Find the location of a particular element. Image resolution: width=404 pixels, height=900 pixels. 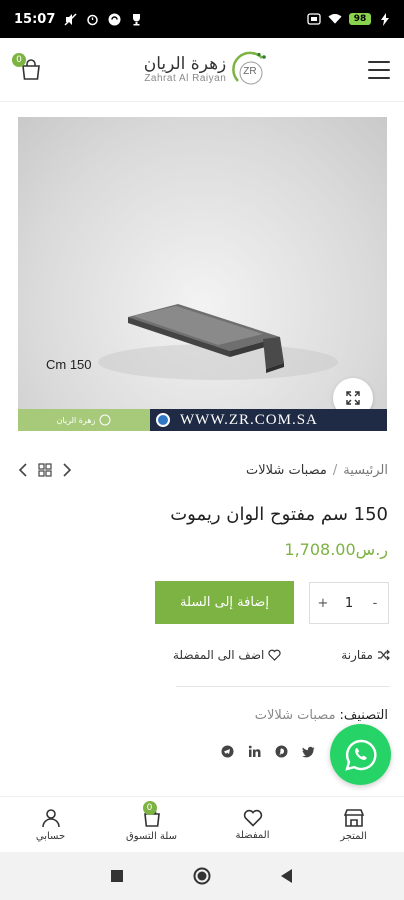

add-to-cart-button: إضافة إلى السلة is located at coordinates (224, 602).